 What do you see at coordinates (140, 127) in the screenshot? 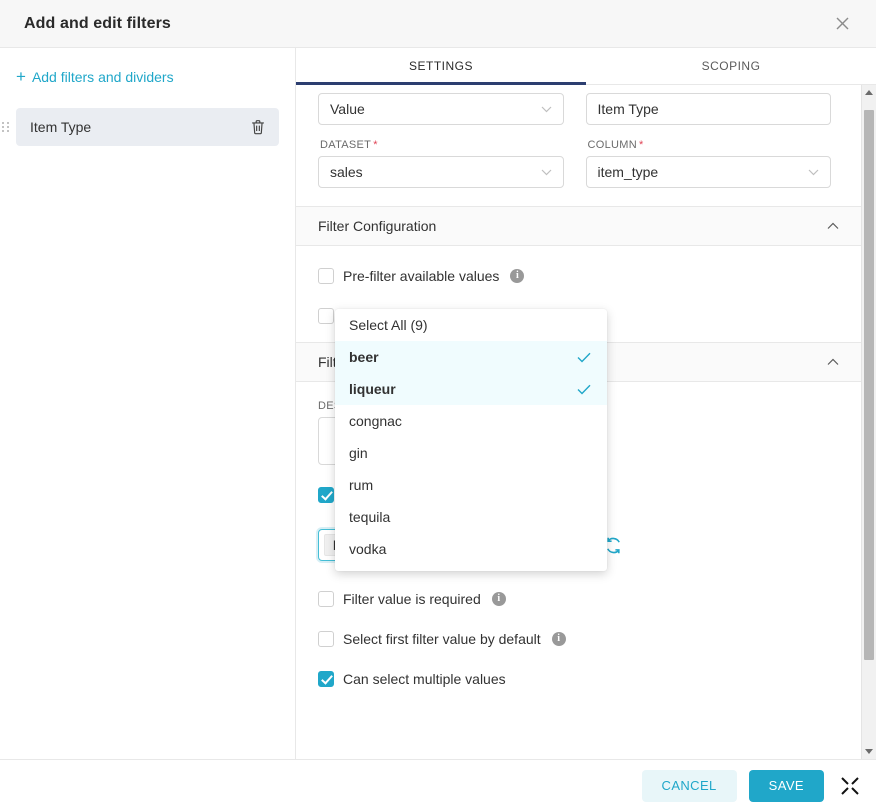
I see `sidebar-item-item-type: Item Type` at bounding box center [140, 127].